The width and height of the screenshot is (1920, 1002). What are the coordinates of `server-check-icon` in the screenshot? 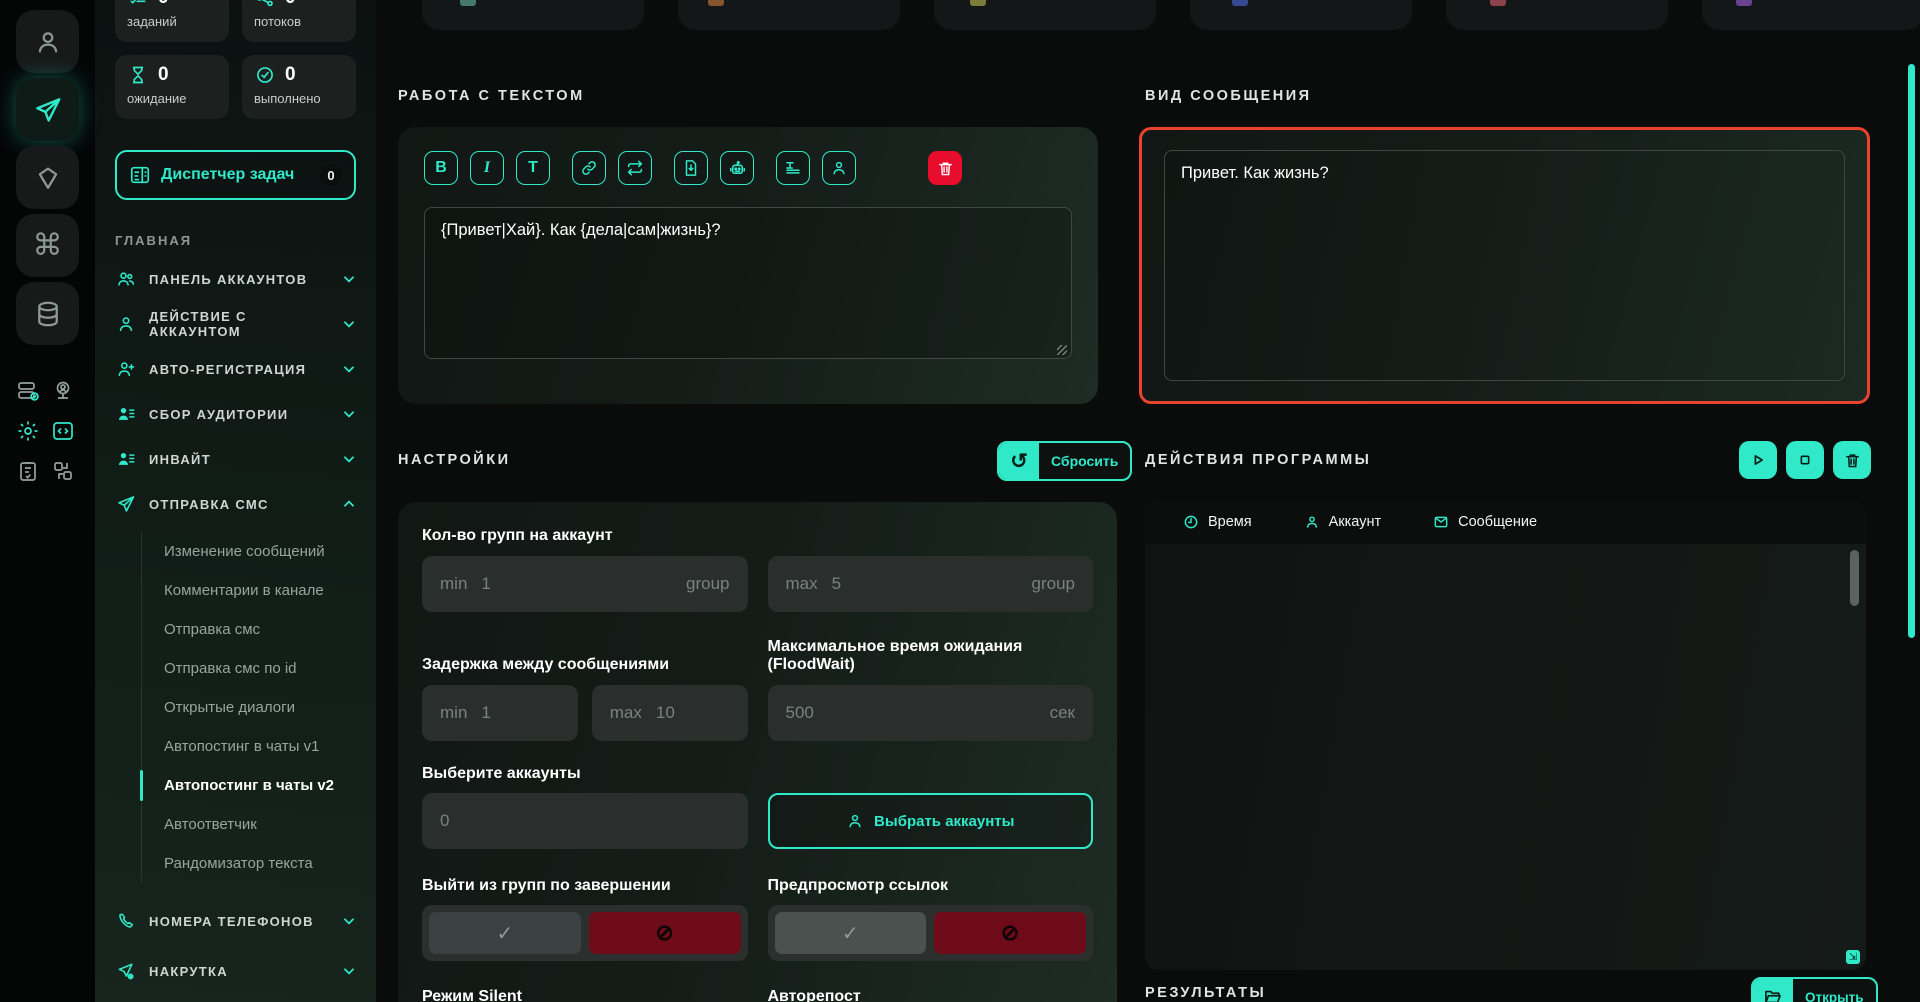 It's located at (28, 391).